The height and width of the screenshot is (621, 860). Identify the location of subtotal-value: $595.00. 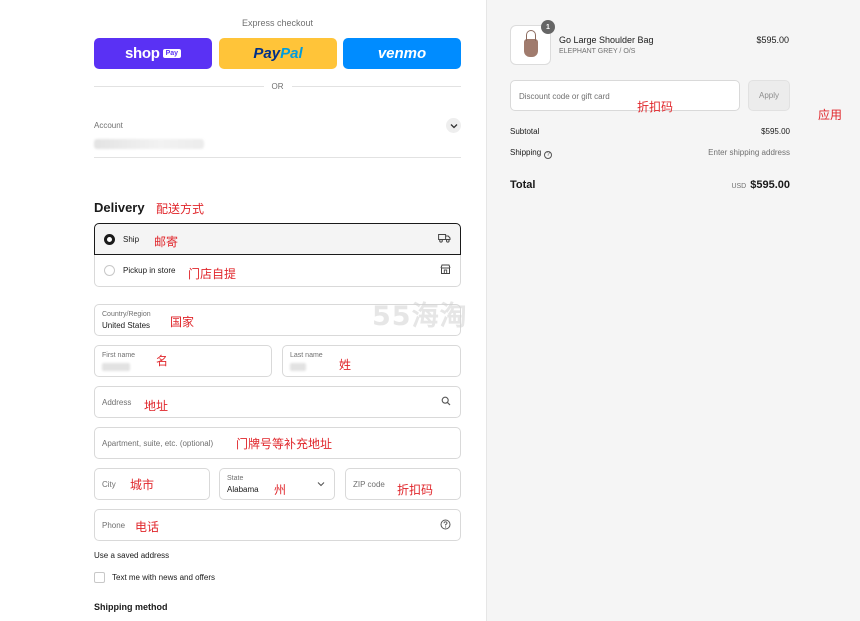
(775, 131).